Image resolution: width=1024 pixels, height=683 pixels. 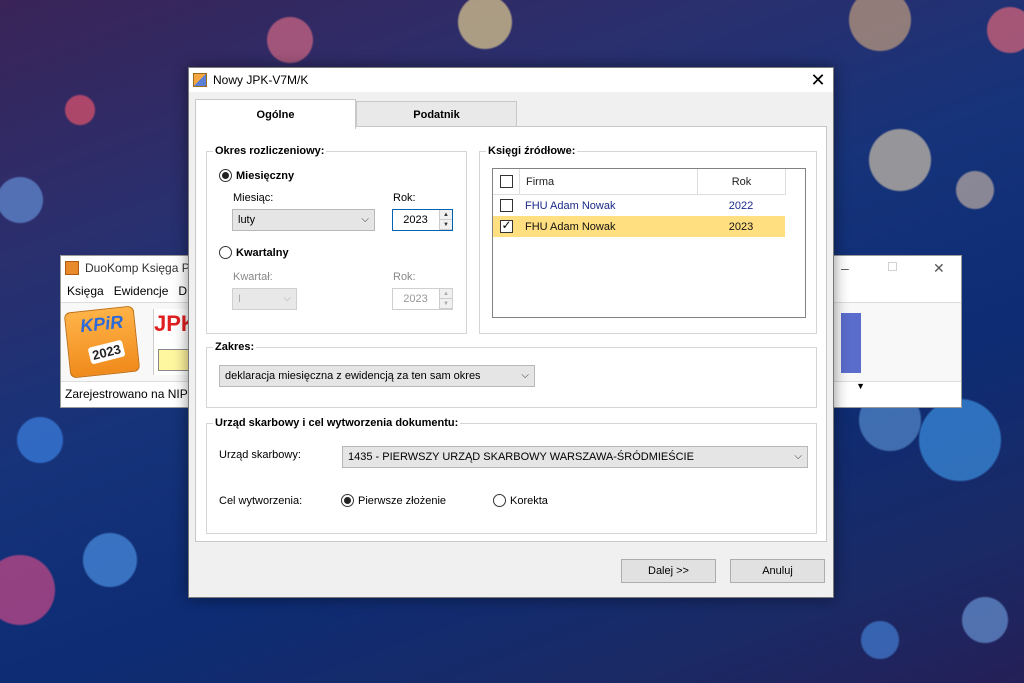 I want to click on minimize-icon: –, so click(x=845, y=268).